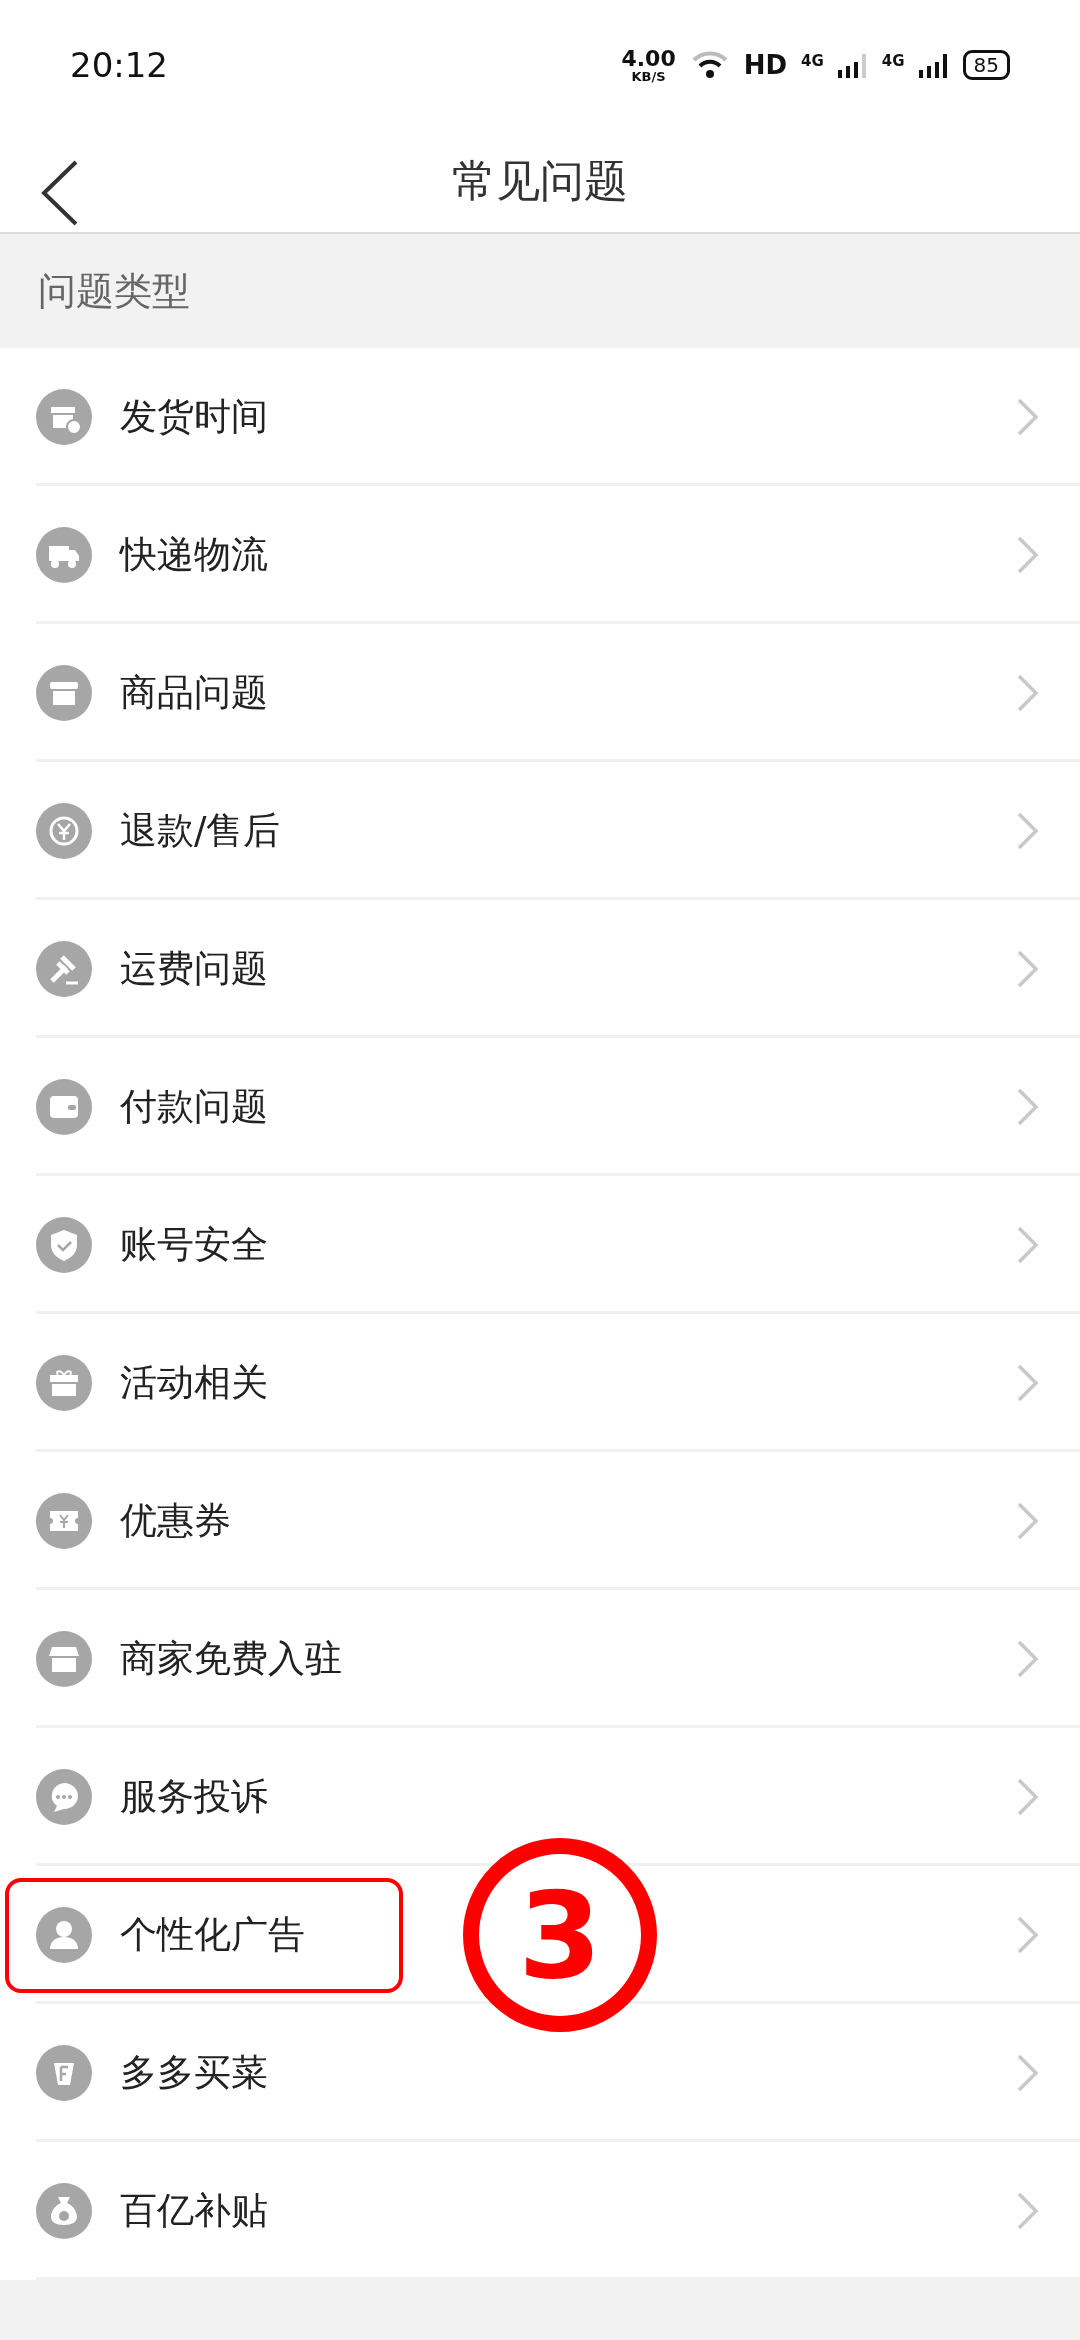 The image size is (1080, 2340). Describe the element at coordinates (194, 555) in the screenshot. I see `item-label: 快递物流` at that location.